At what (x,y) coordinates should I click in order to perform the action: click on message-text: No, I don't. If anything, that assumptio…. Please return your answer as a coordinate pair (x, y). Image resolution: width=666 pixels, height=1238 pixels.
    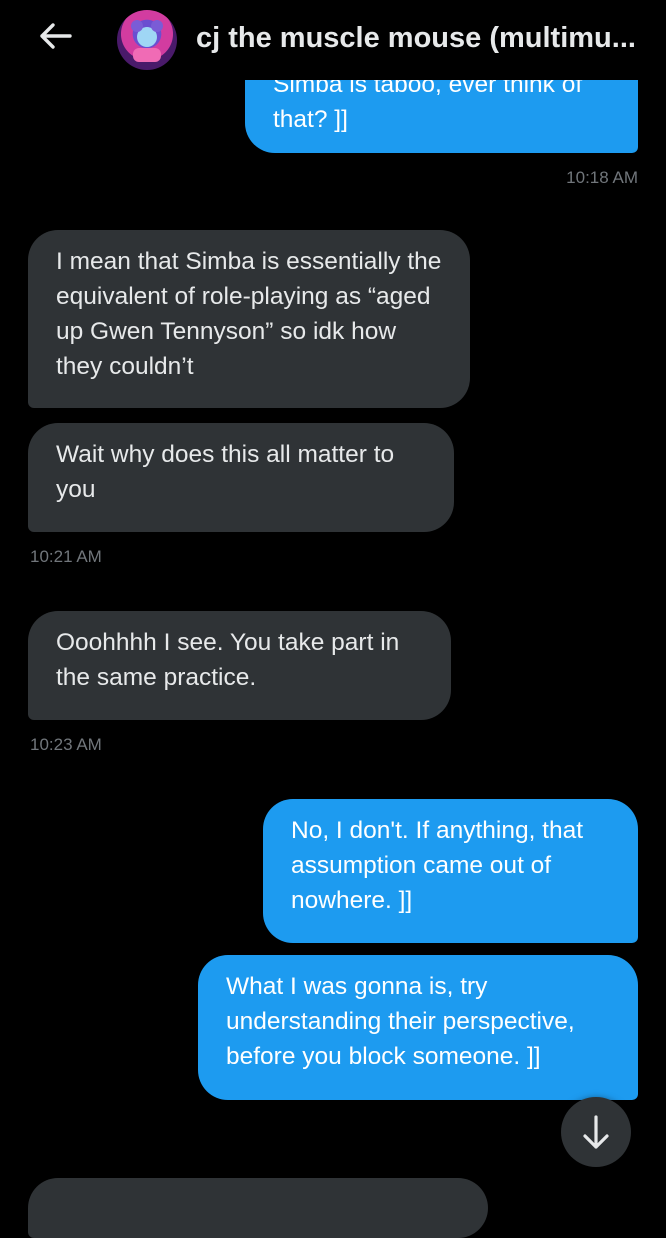
    Looking at the image, I should click on (437, 865).